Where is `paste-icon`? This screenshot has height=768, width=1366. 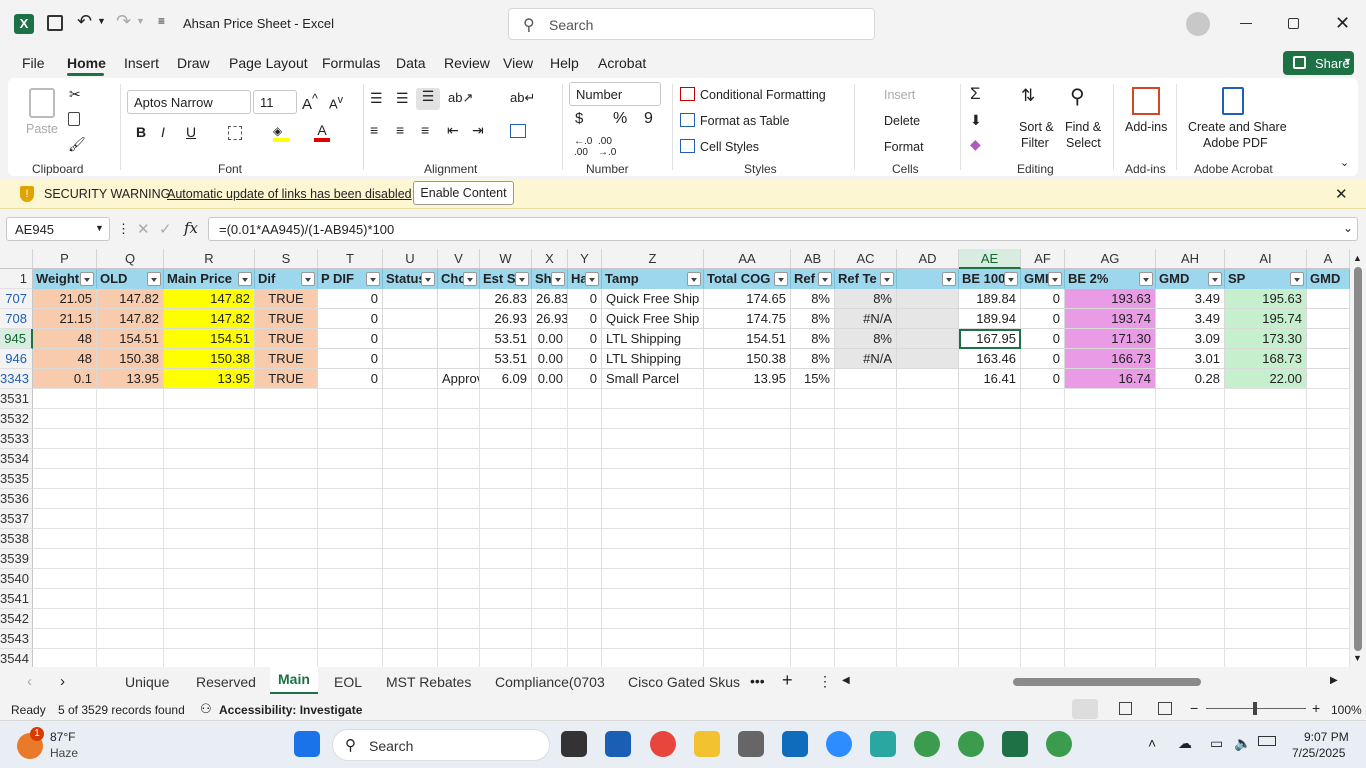
paste-icon is located at coordinates (42, 103).